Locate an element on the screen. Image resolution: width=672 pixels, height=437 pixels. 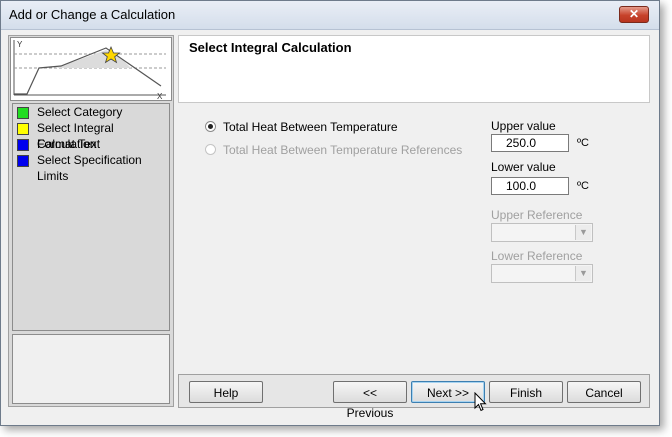
yellow-square-icon is located at coordinates (23, 129).